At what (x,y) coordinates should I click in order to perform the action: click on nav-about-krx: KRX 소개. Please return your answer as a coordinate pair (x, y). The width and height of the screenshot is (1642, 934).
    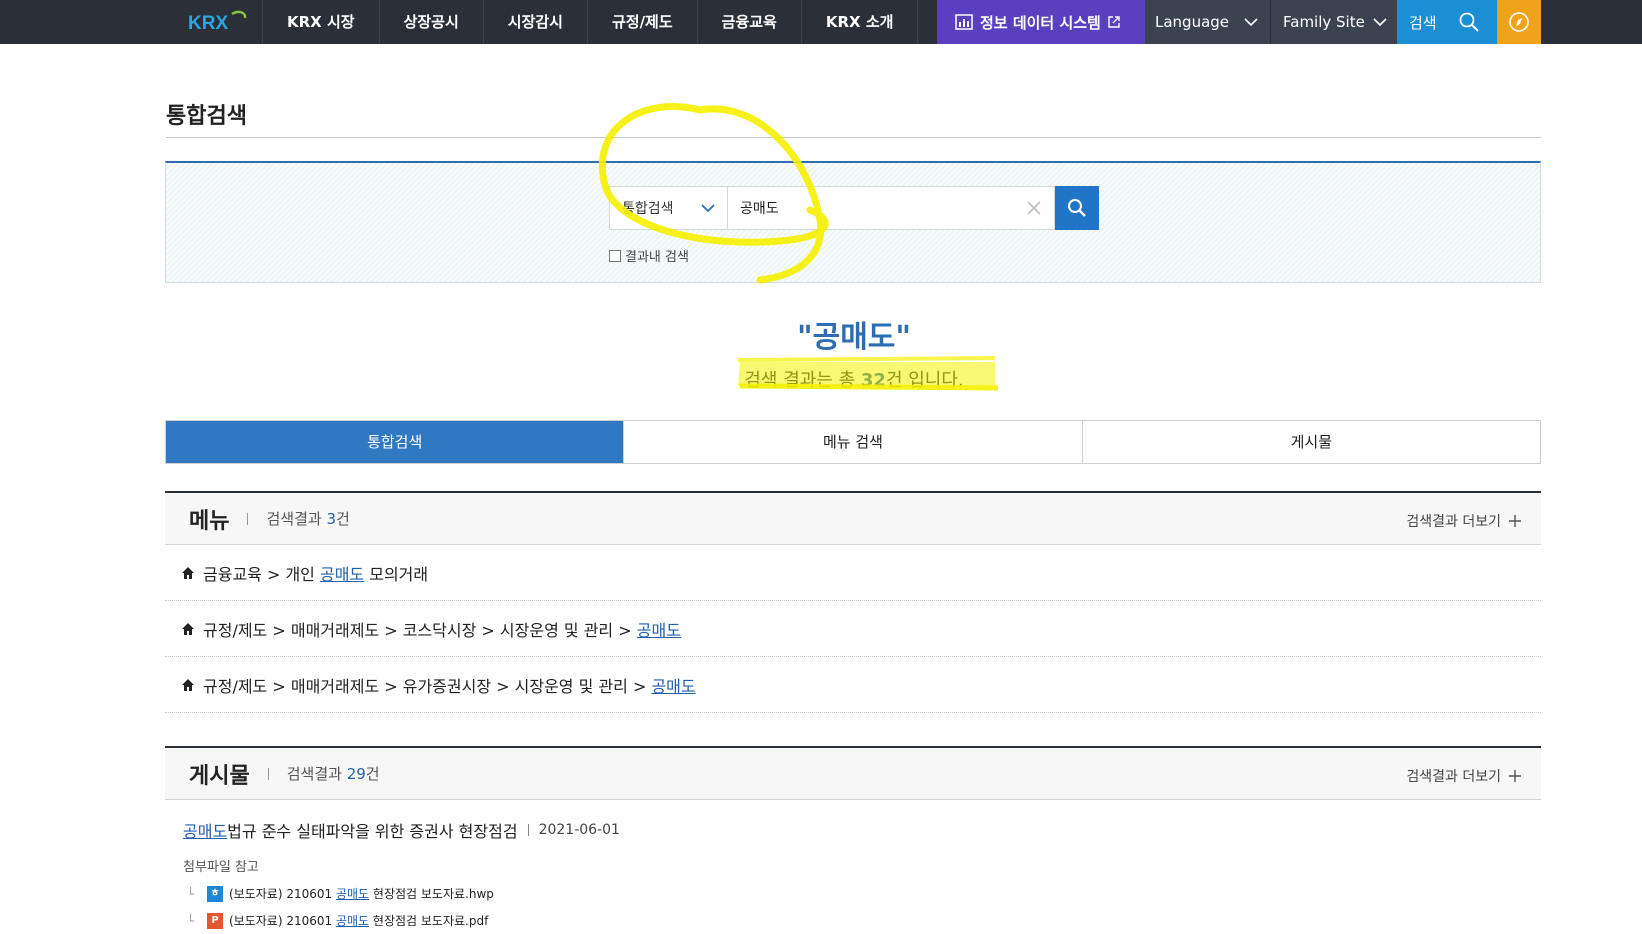
    Looking at the image, I should click on (859, 22).